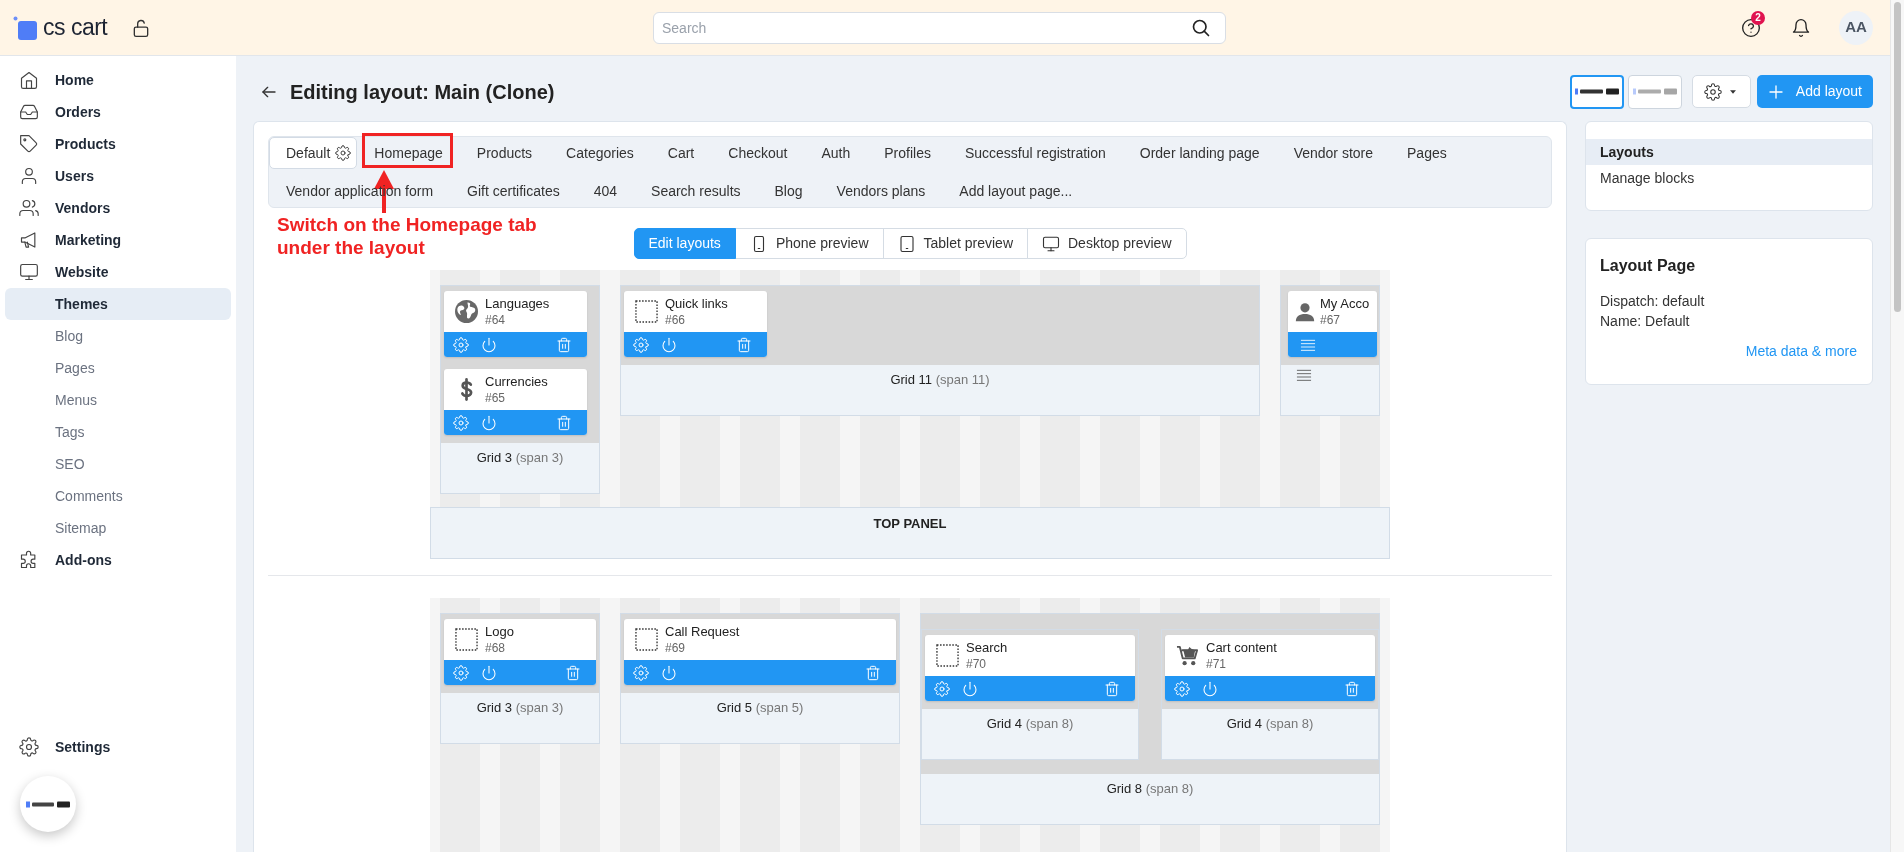 The height and width of the screenshot is (852, 1904). I want to click on sidebar-subitem: Blog, so click(118, 336).